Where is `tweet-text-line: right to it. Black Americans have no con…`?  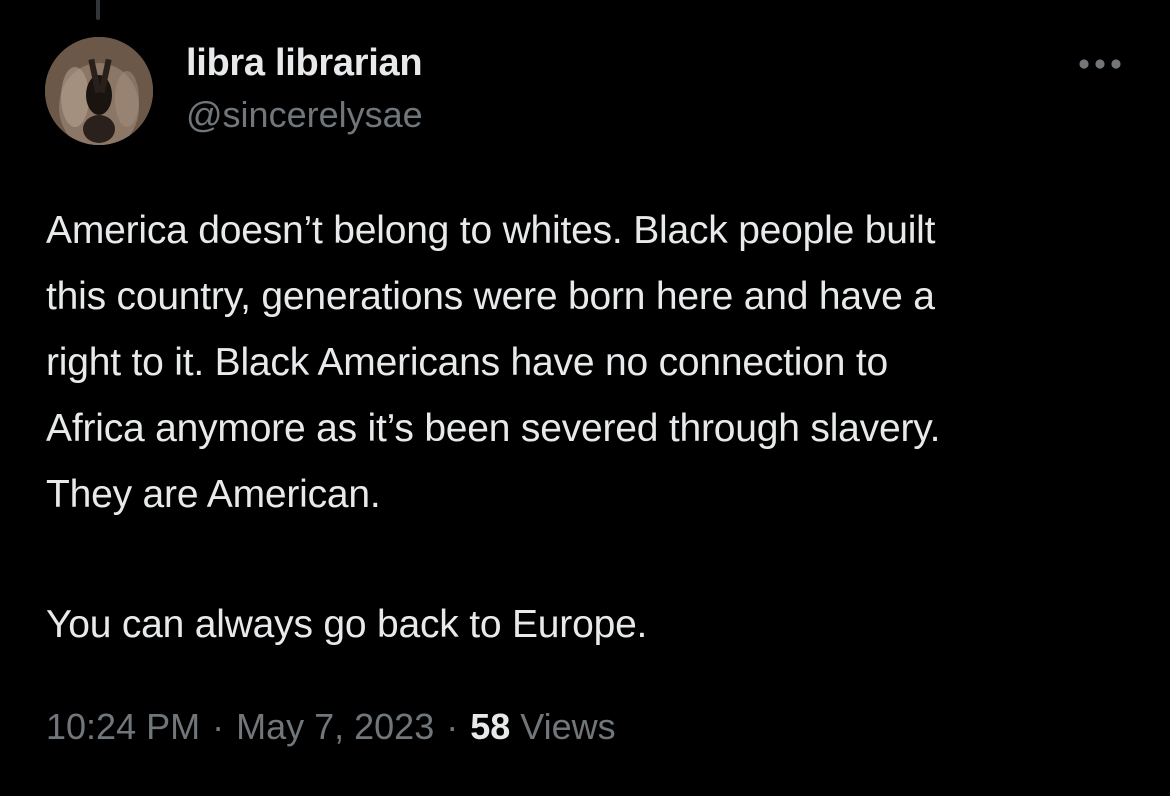
tweet-text-line: right to it. Black Americans have no con… is located at coordinates (467, 362).